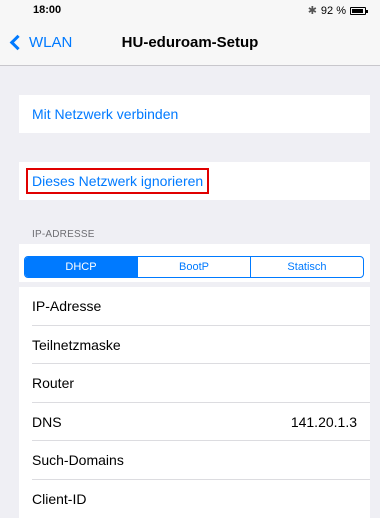  I want to click on dns-value: 141.20.1.3, so click(323, 421).